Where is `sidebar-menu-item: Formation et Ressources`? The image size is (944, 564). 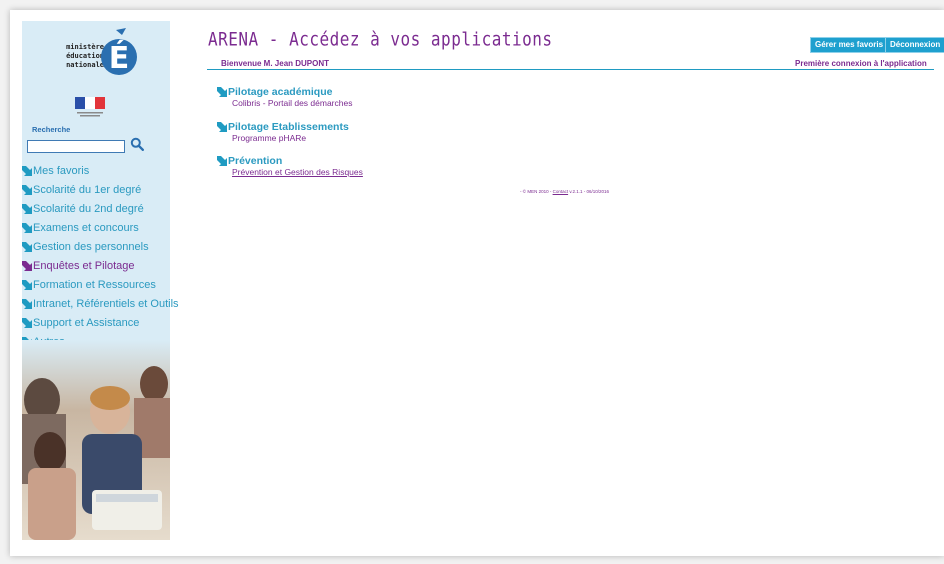 sidebar-menu-item: Formation et Ressources is located at coordinates (100, 284).